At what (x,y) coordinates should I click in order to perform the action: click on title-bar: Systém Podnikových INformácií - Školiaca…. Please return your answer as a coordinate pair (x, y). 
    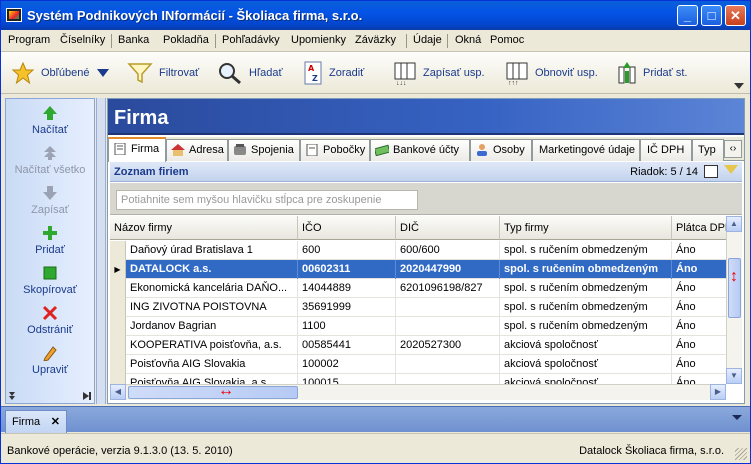
    Looking at the image, I should click on (375, 15).